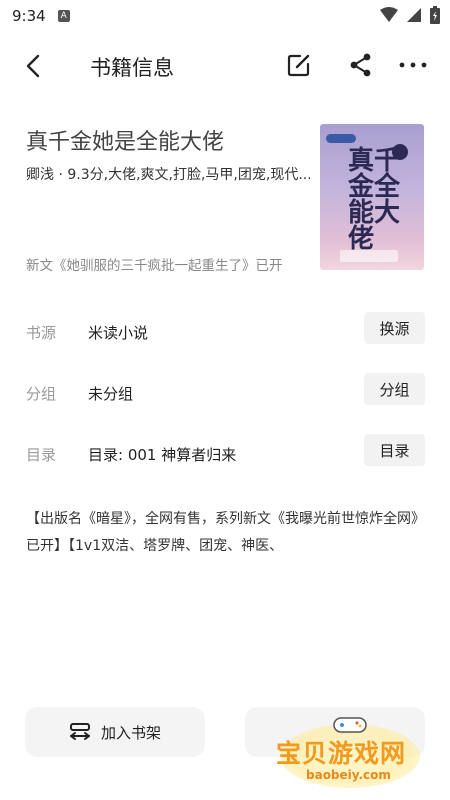 Image resolution: width=450 pixels, height=800 pixels. What do you see at coordinates (394, 450) in the screenshot?
I see `catalog-button: 目录` at bounding box center [394, 450].